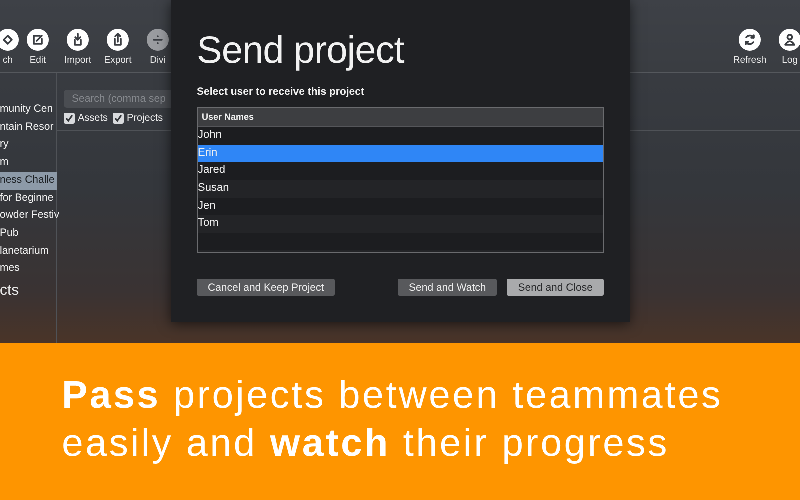 Image resolution: width=800 pixels, height=500 pixels. What do you see at coordinates (11, 269) in the screenshot?
I see `sidebar-item: mes` at bounding box center [11, 269].